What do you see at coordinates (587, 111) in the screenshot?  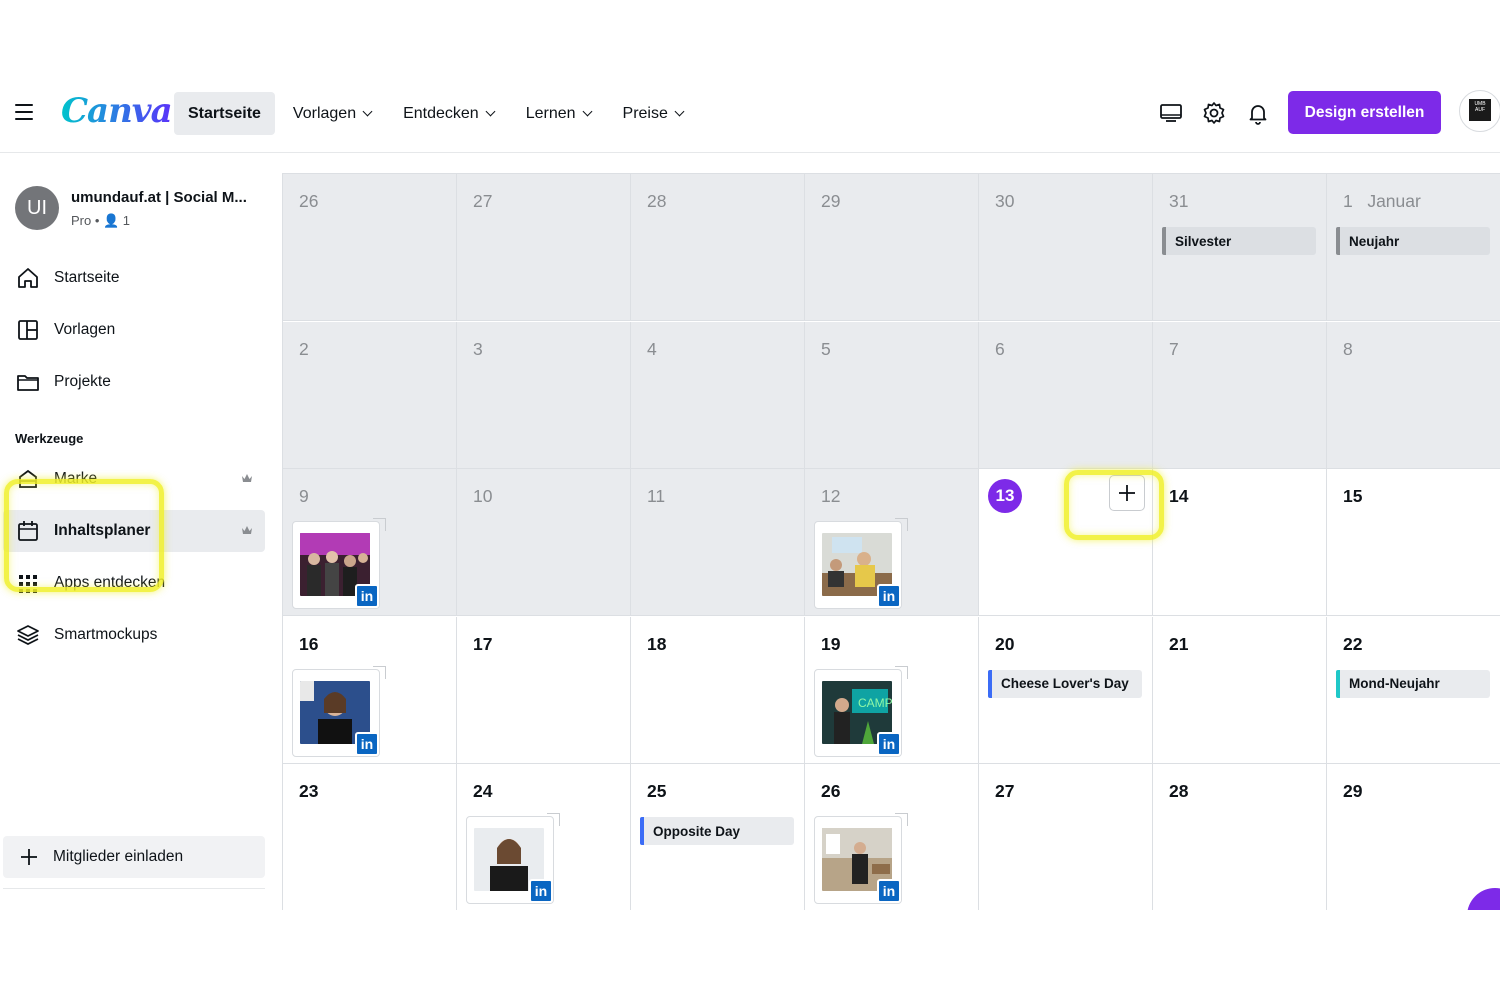 I see `chevron-down-icon` at bounding box center [587, 111].